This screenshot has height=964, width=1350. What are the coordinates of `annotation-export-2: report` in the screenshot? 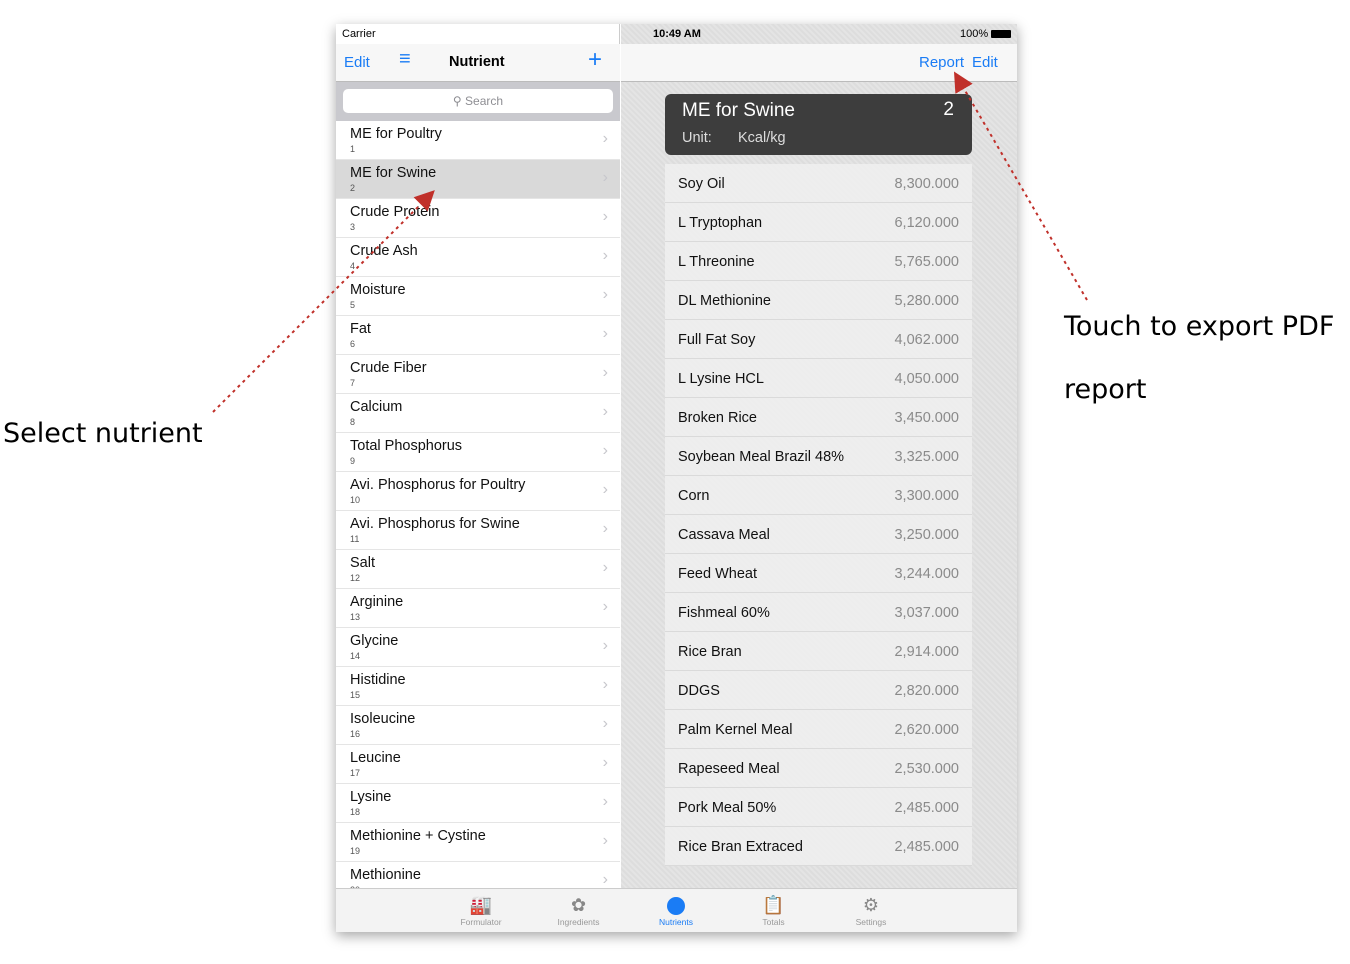 It's located at (1105, 389).